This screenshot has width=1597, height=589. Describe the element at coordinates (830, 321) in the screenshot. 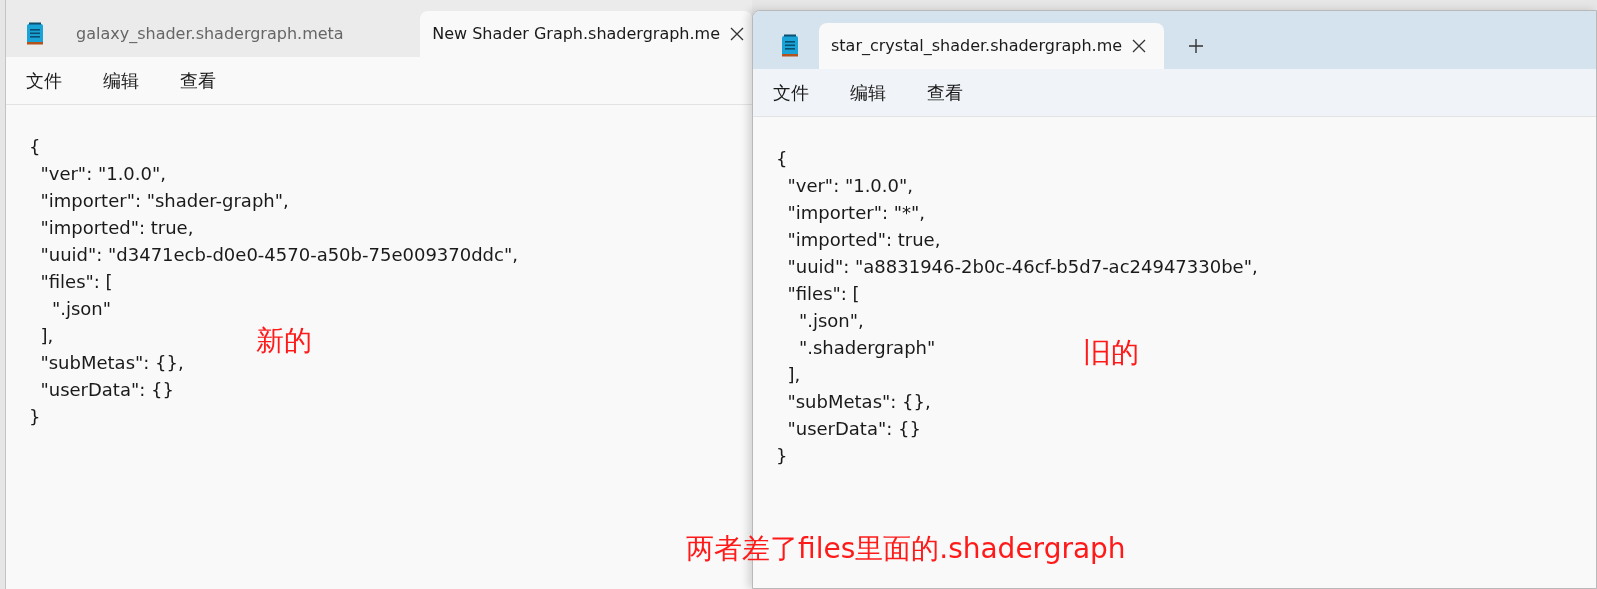

I see `code-line: ".json",` at that location.